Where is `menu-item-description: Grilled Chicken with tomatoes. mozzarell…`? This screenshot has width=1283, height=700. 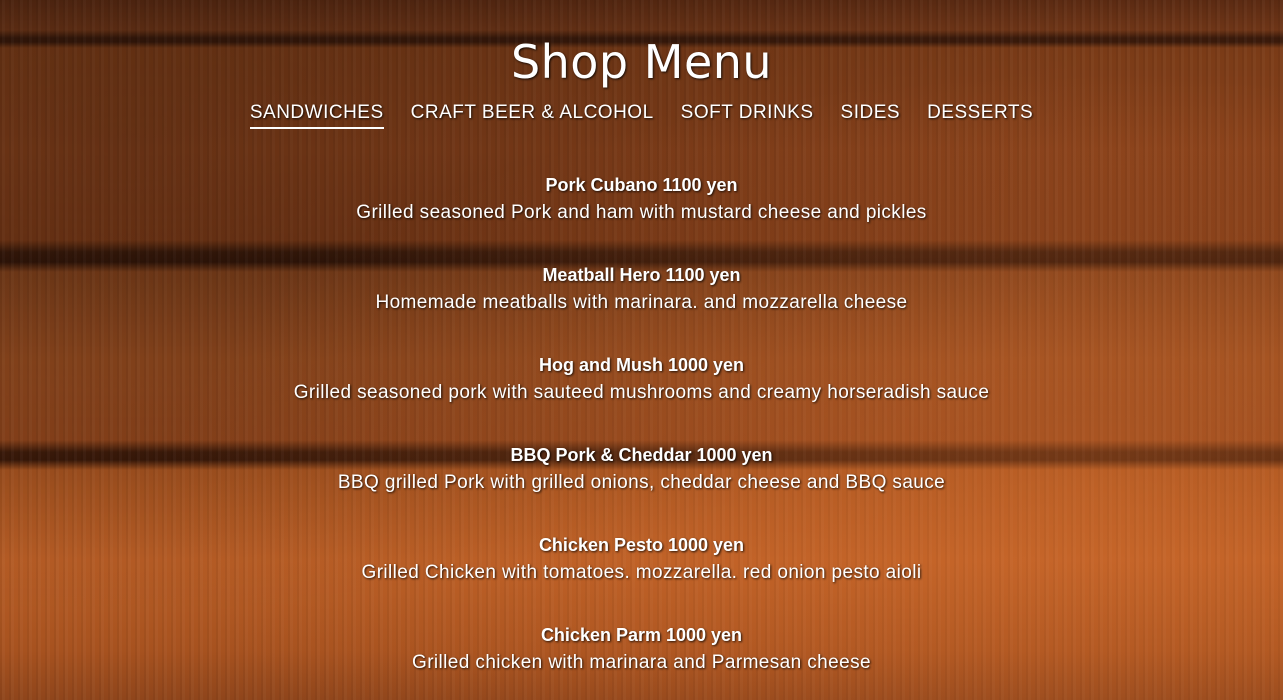
menu-item-description: Grilled Chicken with tomatoes. mozzarell… is located at coordinates (641, 572).